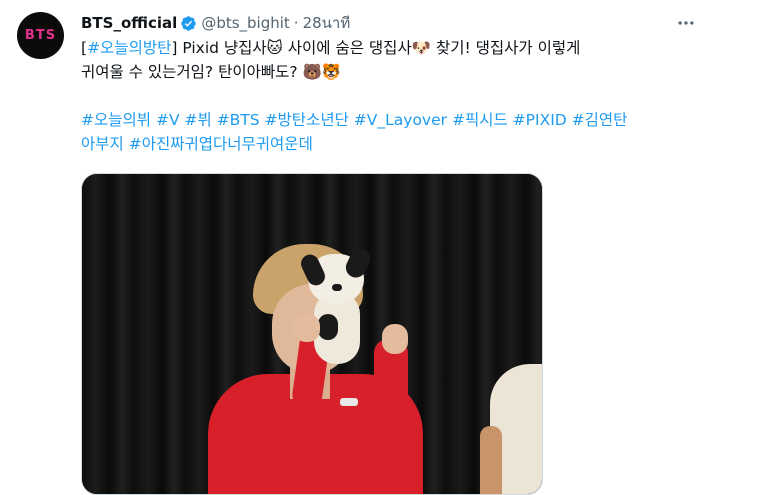  Describe the element at coordinates (401, 144) in the screenshot. I see `hashtag-line-2: 아부지 #아진짜귀엽다너무귀여운데` at that location.